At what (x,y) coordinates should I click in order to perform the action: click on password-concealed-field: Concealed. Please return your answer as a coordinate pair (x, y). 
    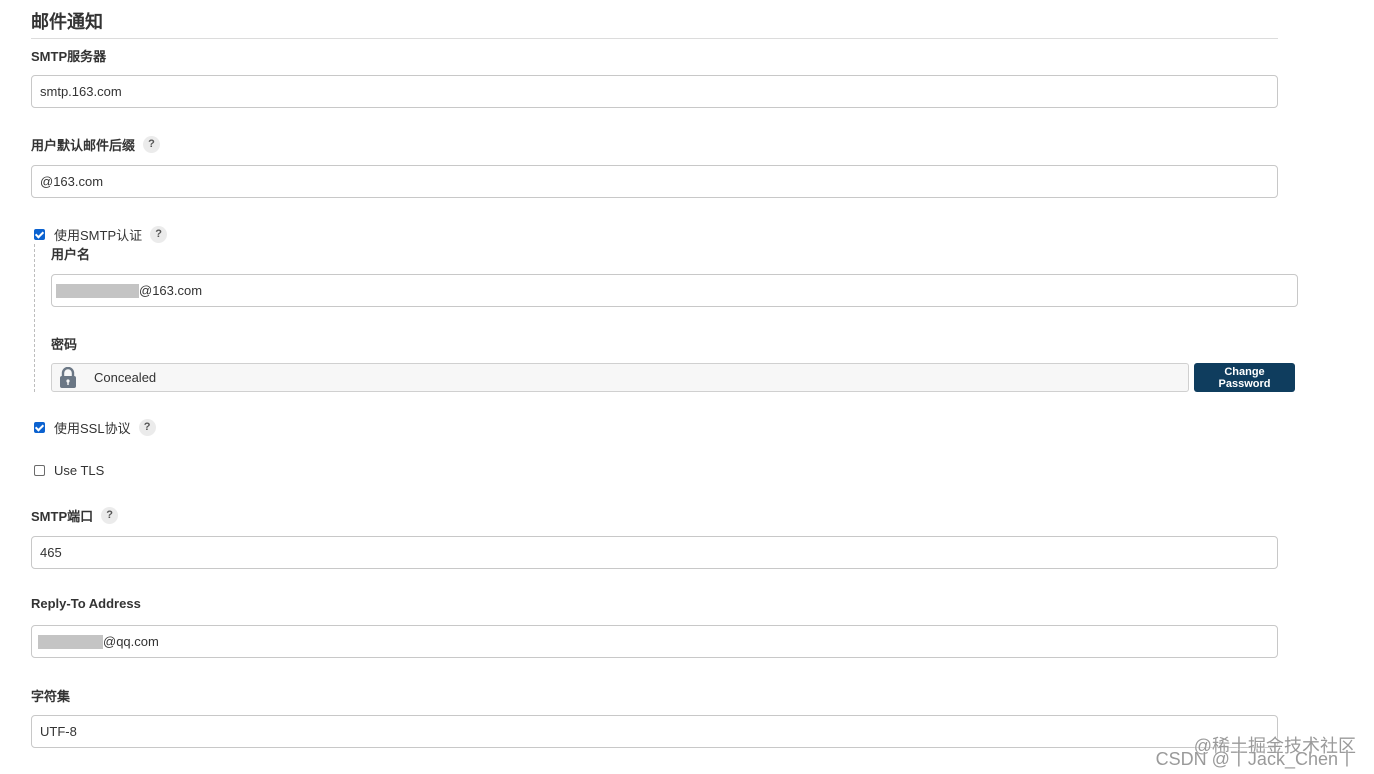
    Looking at the image, I should click on (620, 377).